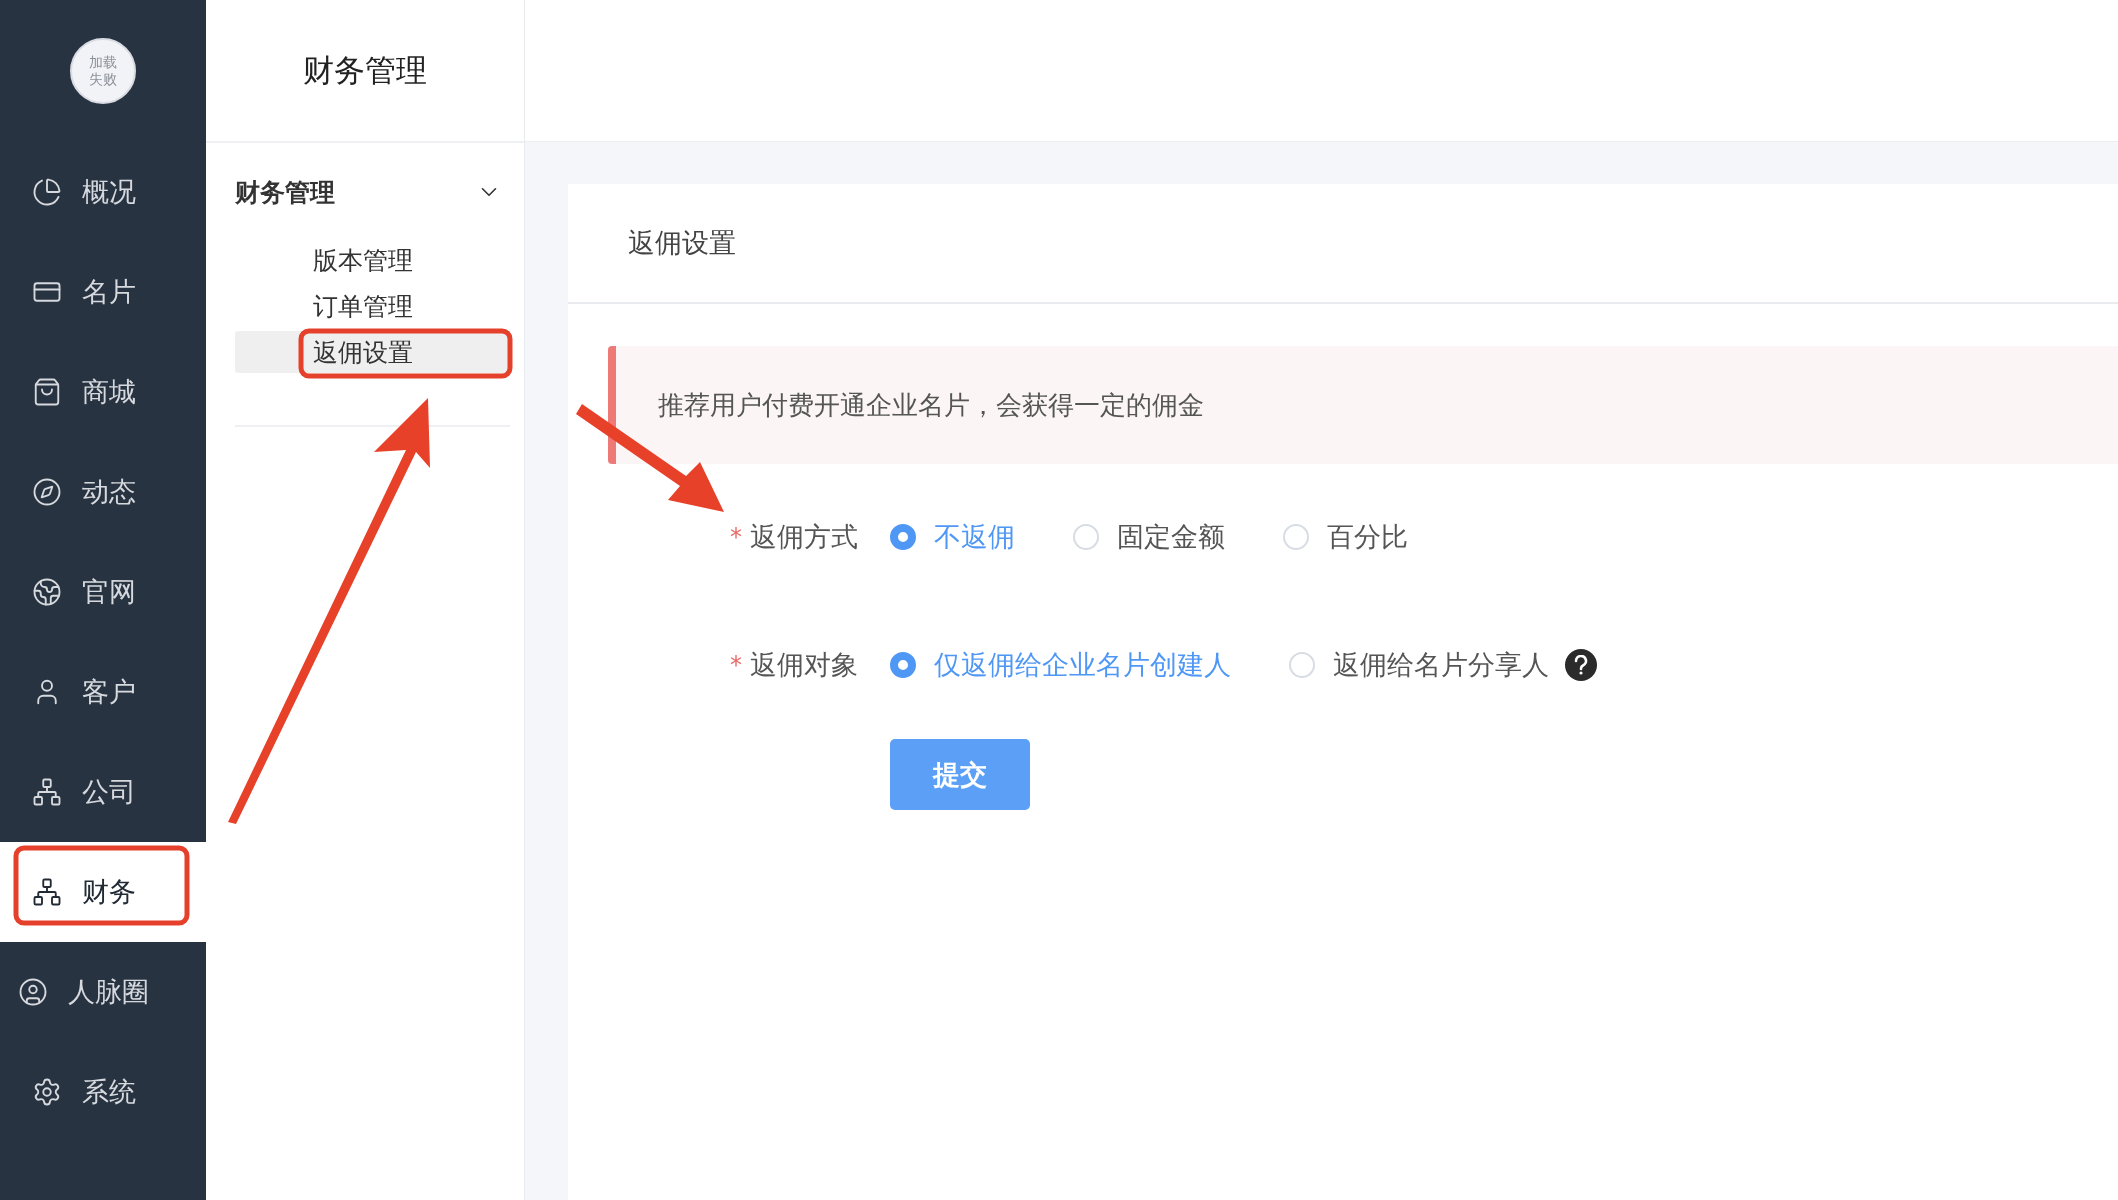 This screenshot has width=2118, height=1200. What do you see at coordinates (103, 692) in the screenshot?
I see `nav-item: 客户` at bounding box center [103, 692].